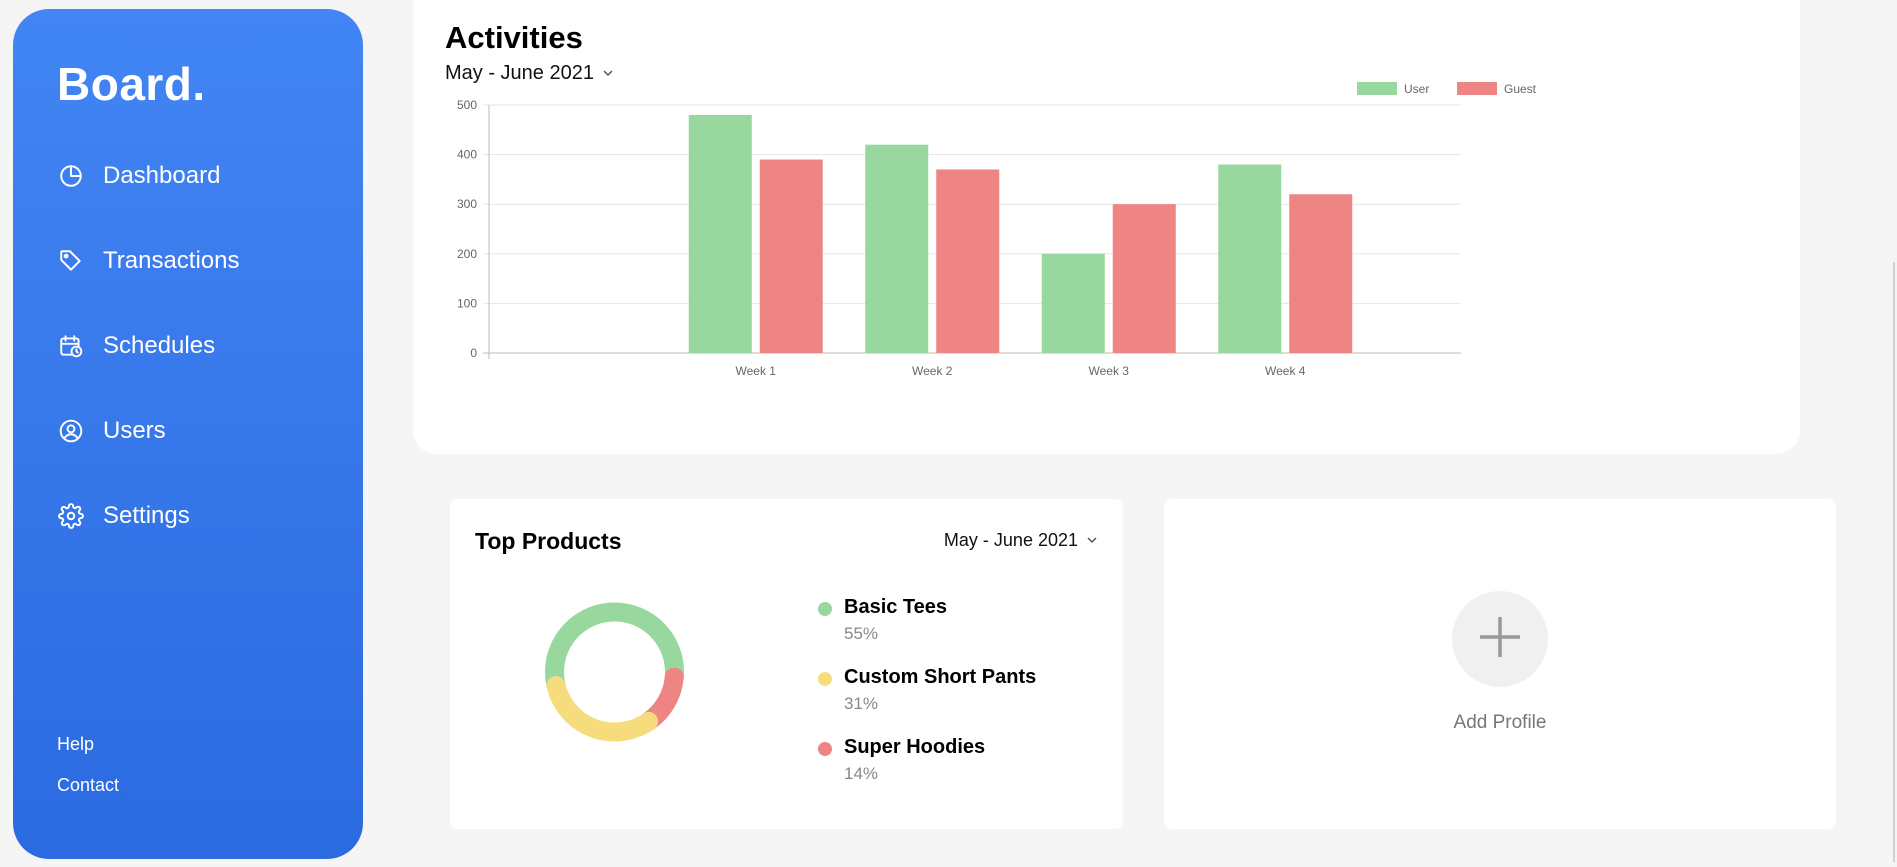  I want to click on sidebar-item-settings: Settings, so click(148, 516).